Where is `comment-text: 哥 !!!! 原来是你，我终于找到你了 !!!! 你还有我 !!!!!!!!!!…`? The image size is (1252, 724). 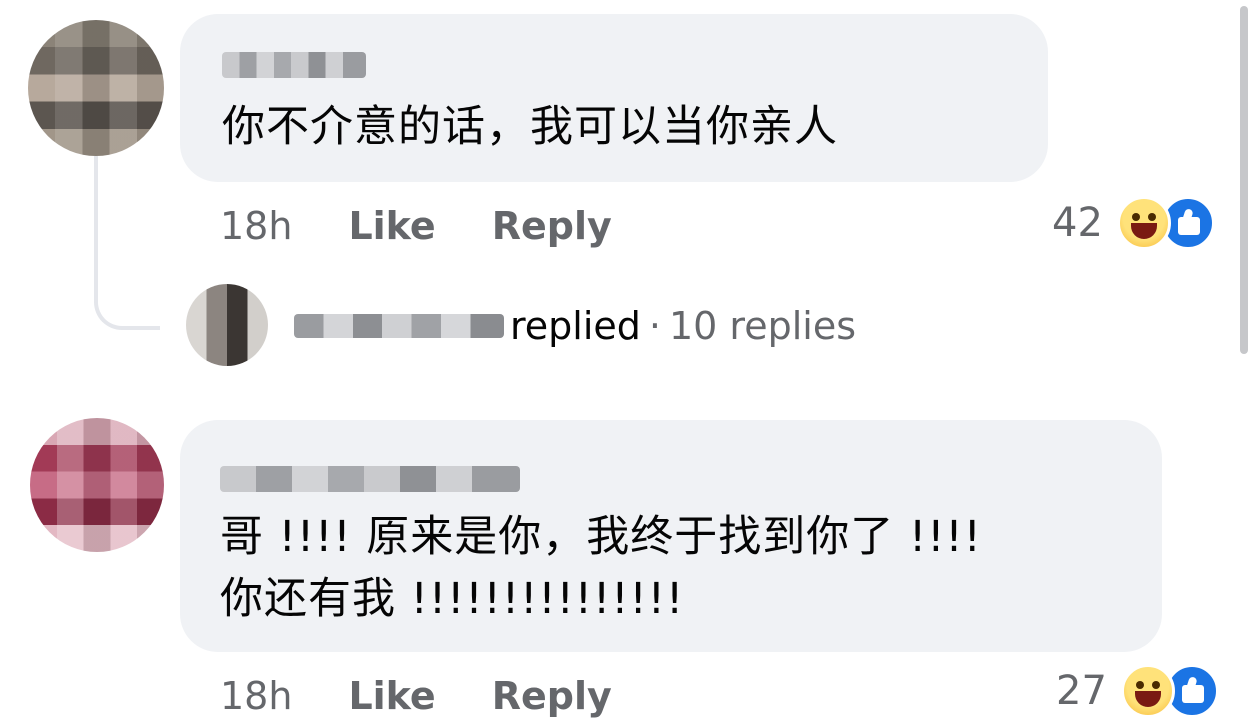 comment-text: 哥 !!!! 原来是你，我终于找到你了 !!!! 你还有我 !!!!!!!!!!… is located at coordinates (601, 568).